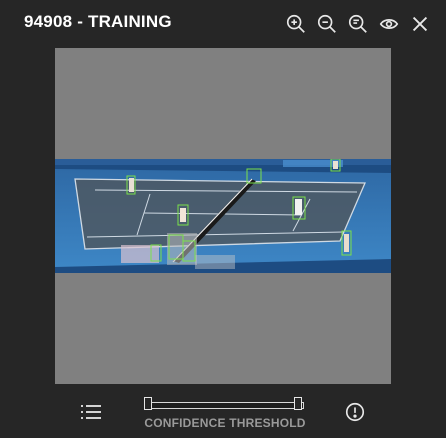  Describe the element at coordinates (225, 423) in the screenshot. I see `slider-label: CONFIDENCE THRESHOLD` at that location.